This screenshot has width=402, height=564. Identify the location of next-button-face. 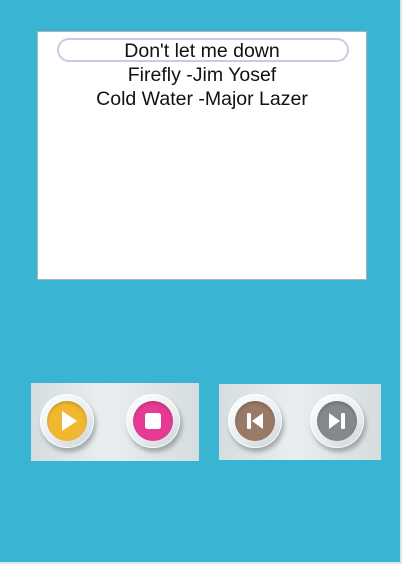
(337, 421).